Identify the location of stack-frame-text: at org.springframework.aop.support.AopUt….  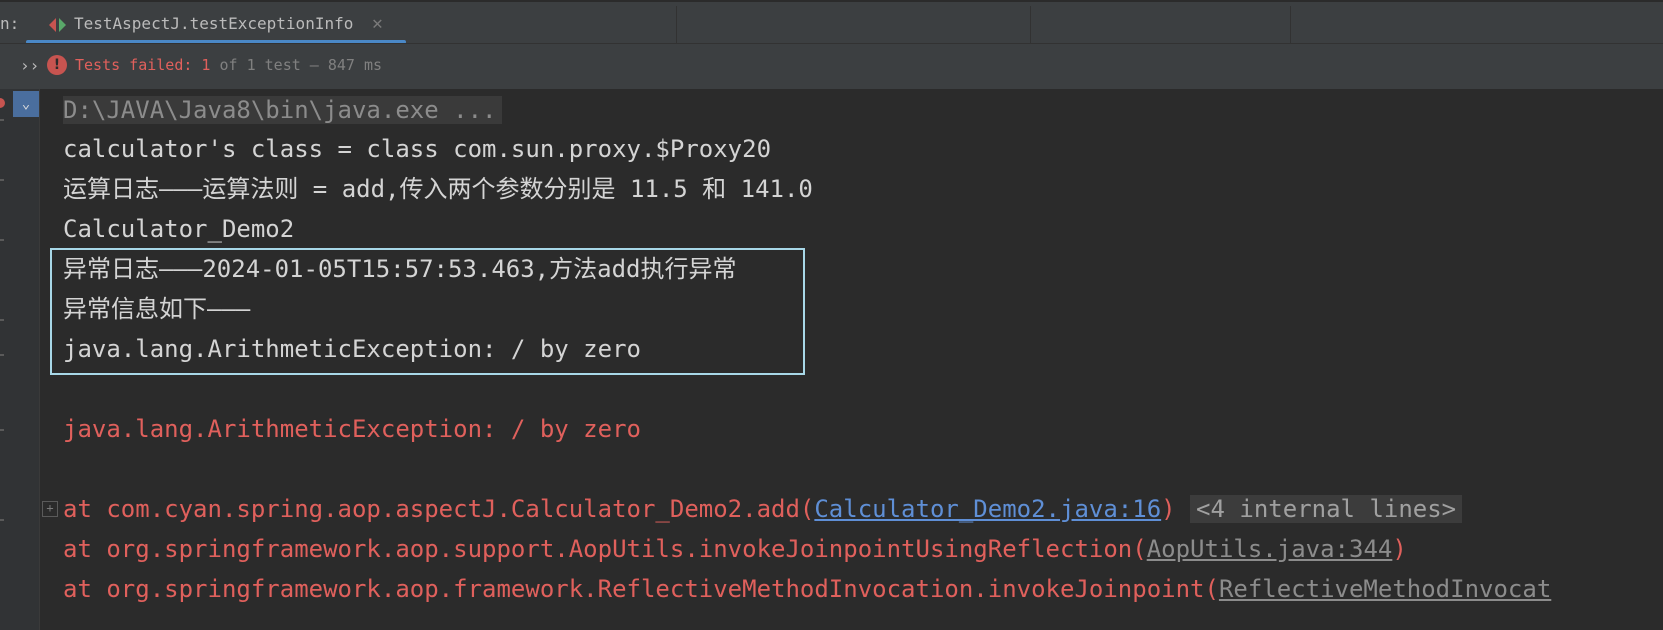
(605, 549).